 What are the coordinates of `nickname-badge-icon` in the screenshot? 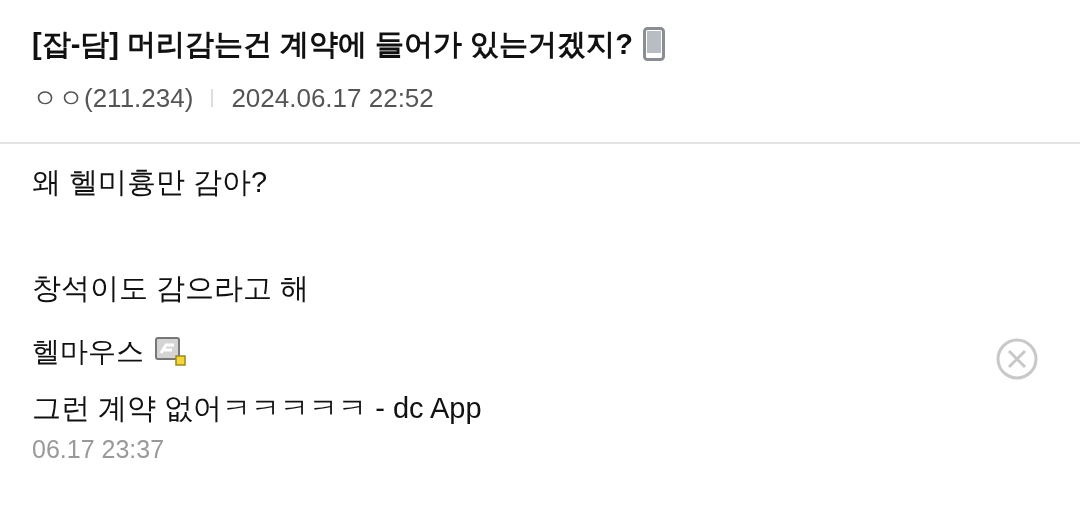 It's located at (170, 352).